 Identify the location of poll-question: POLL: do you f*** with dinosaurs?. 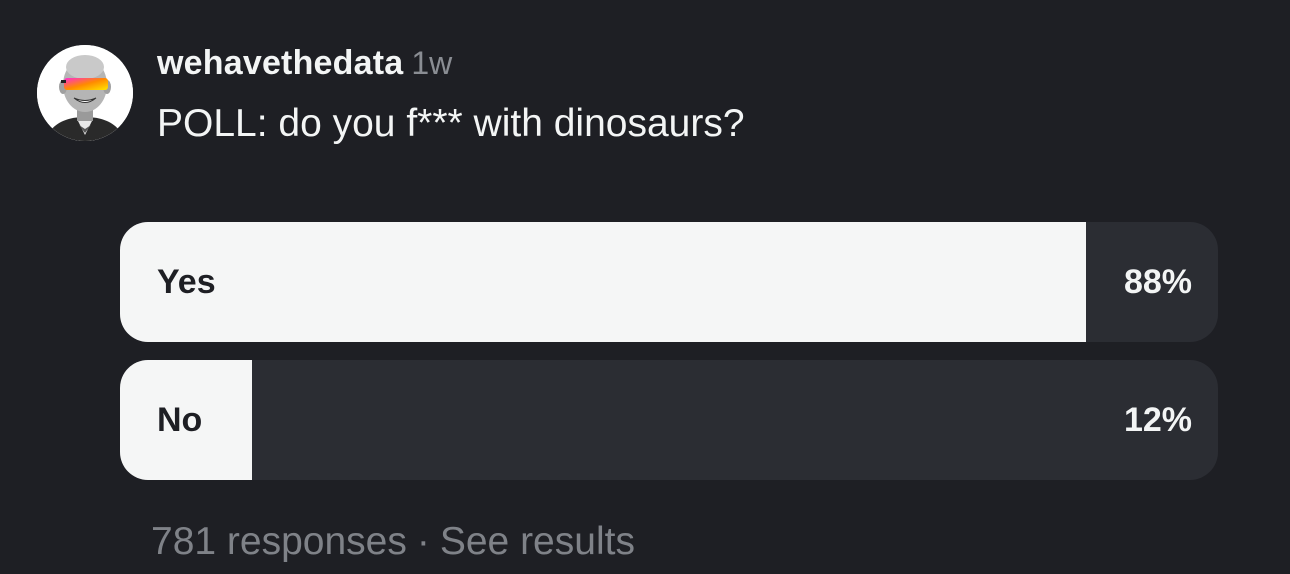
(451, 123).